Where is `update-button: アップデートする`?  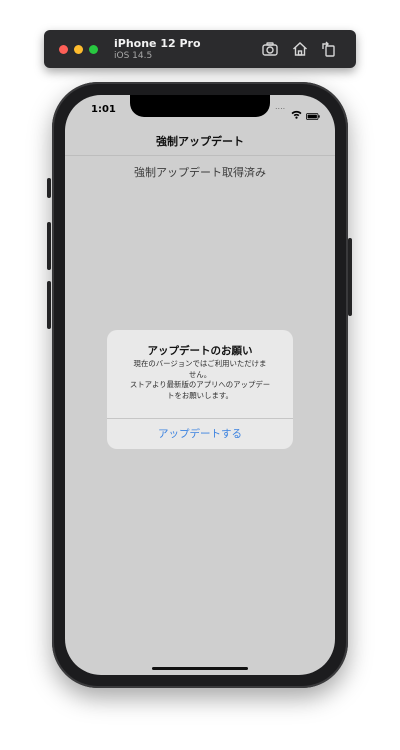 update-button: アップデートする is located at coordinates (200, 434).